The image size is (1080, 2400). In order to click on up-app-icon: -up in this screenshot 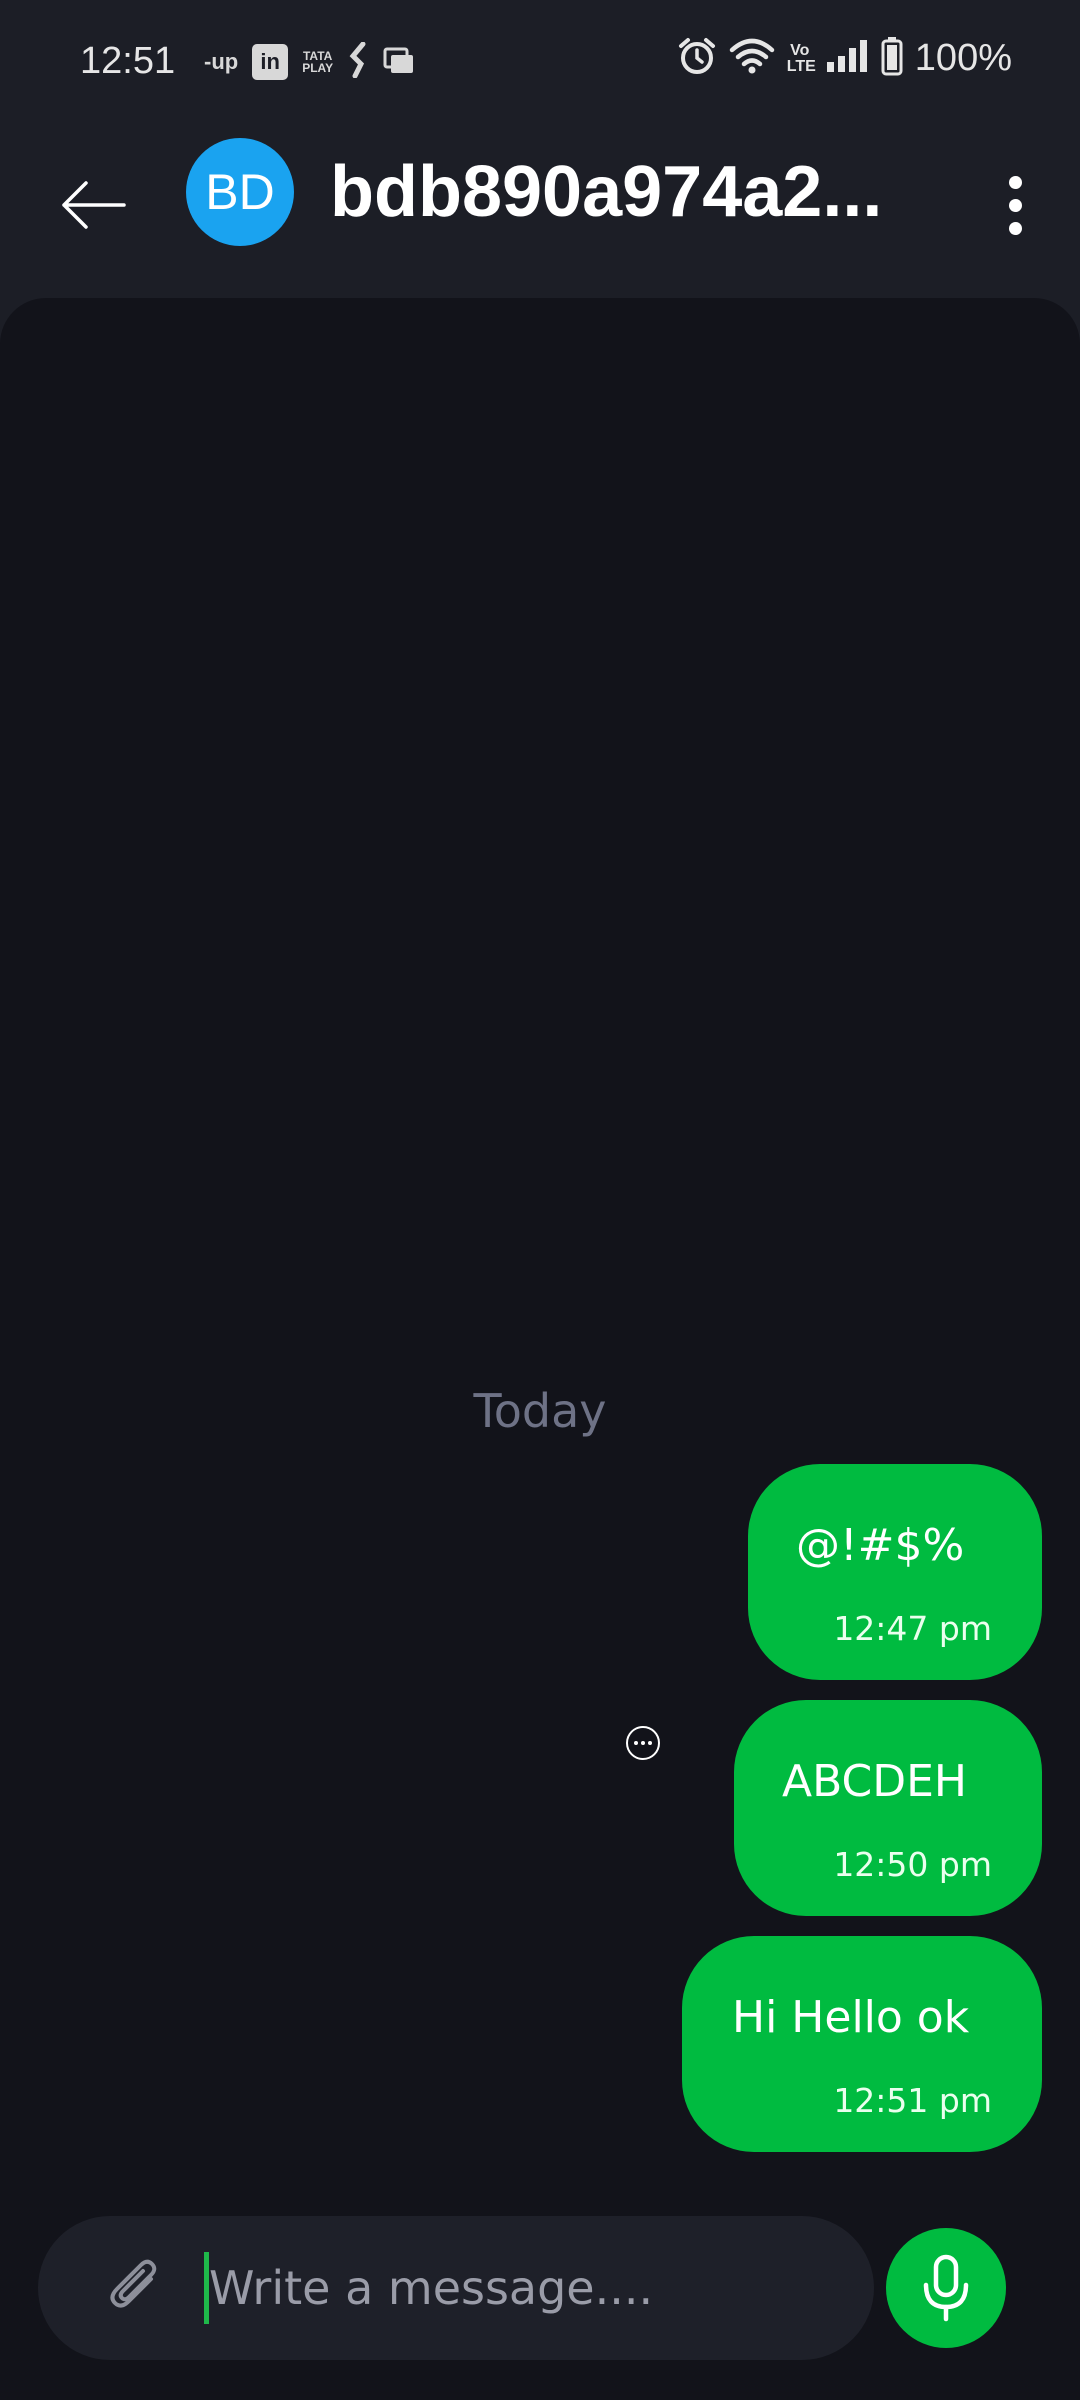, I will do `click(221, 61)`.